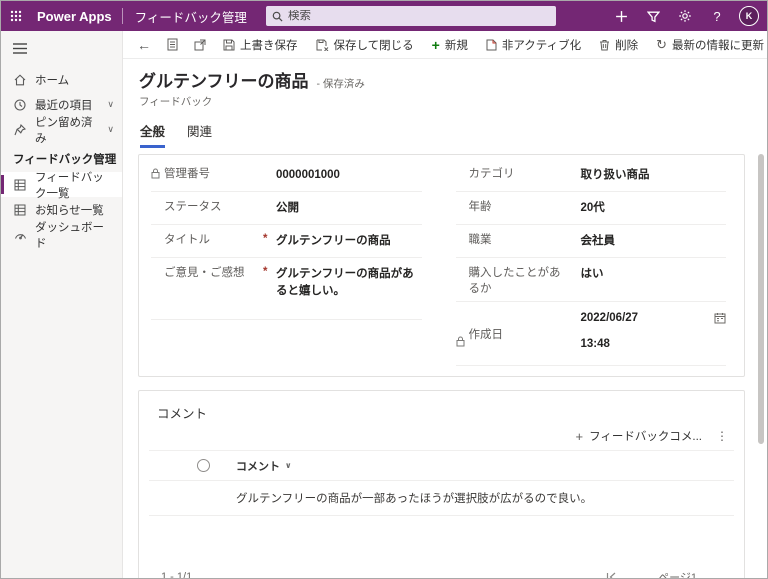  I want to click on field-purchased: 購入したことがあるか はい, so click(591, 280).